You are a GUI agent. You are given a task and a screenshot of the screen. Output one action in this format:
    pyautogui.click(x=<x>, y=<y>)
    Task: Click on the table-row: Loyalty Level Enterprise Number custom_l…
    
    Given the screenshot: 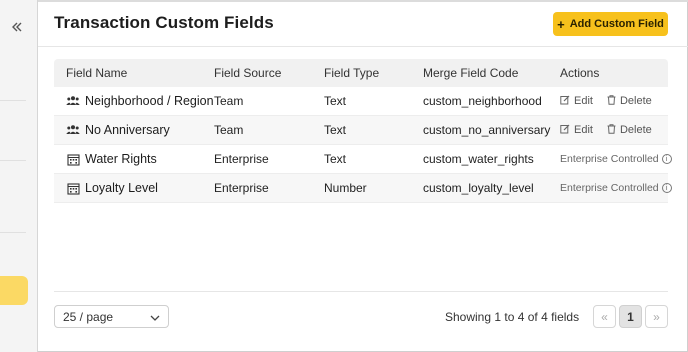 What is the action you would take?
    pyautogui.click(x=363, y=188)
    